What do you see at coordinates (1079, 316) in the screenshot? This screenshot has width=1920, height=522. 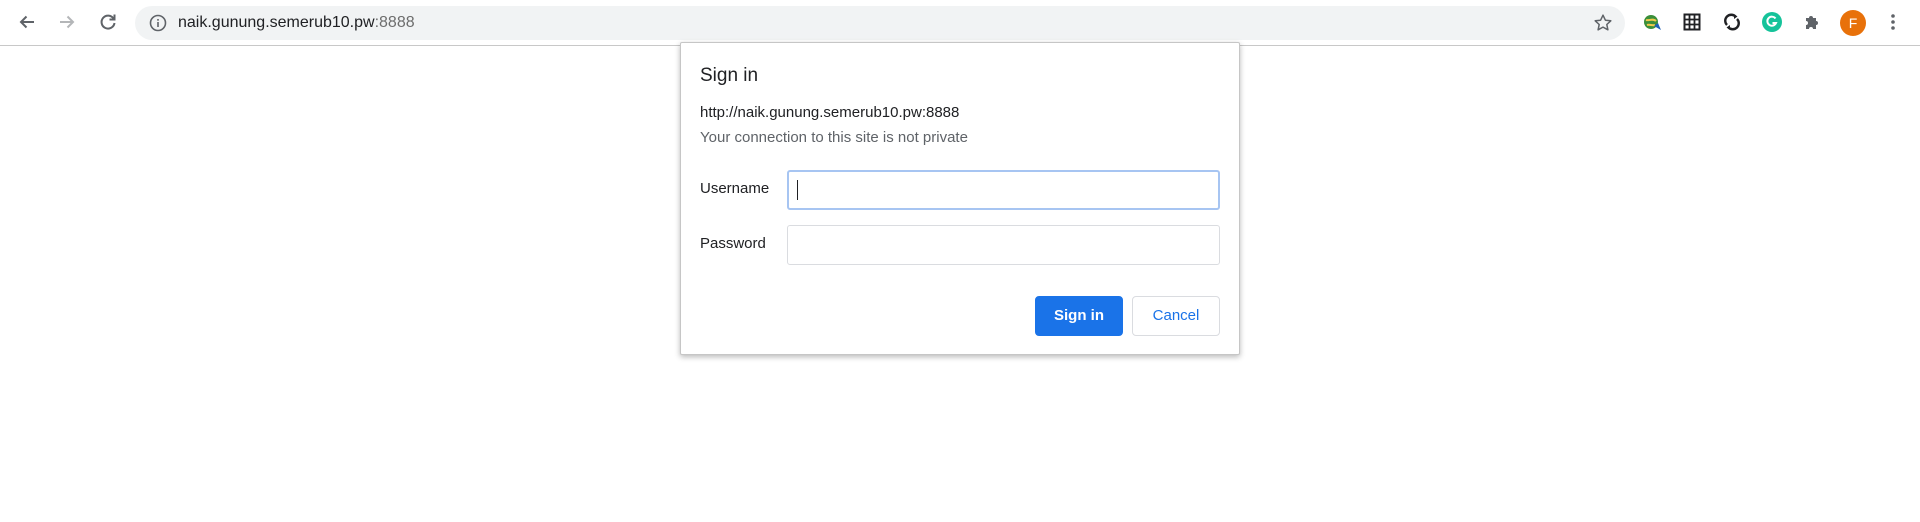 I see `sign-in-button: Sign in` at bounding box center [1079, 316].